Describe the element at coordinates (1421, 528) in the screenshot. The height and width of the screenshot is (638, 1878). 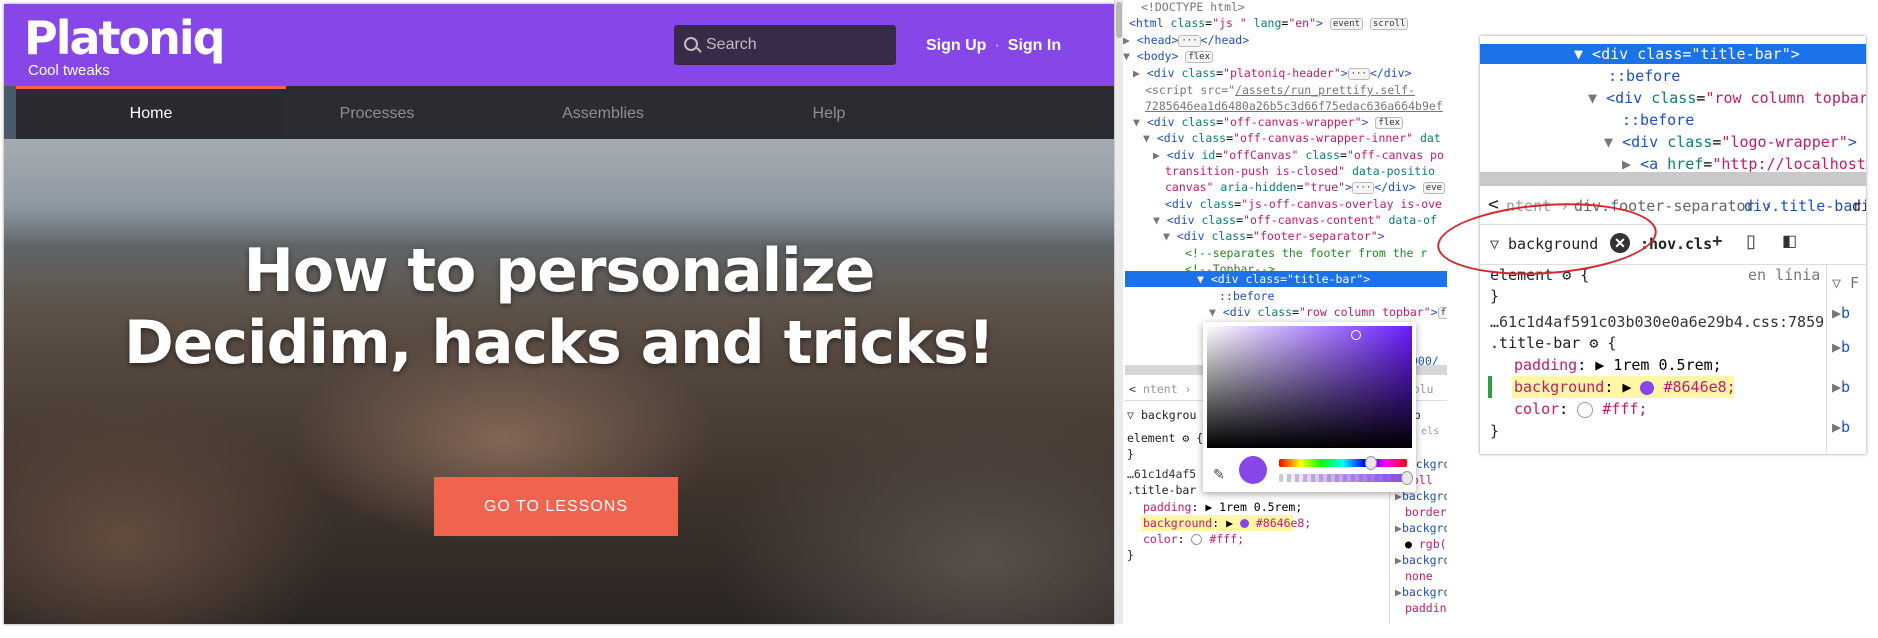
I see `computed-prop-3: ▶backgro` at that location.